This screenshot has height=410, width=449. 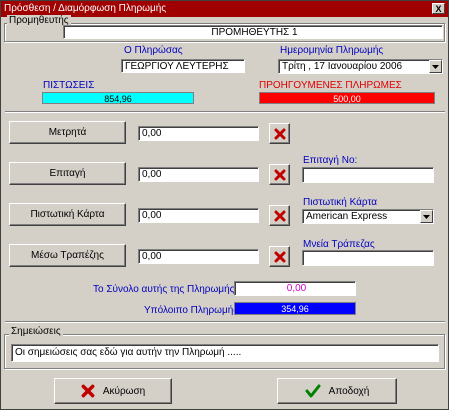 I want to click on cash-clear-button, so click(x=279, y=133).